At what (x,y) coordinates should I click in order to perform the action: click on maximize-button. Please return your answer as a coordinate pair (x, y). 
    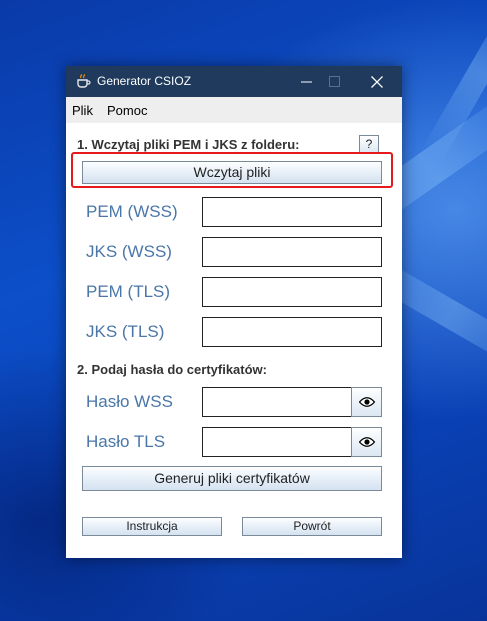
    Looking at the image, I should click on (334, 81).